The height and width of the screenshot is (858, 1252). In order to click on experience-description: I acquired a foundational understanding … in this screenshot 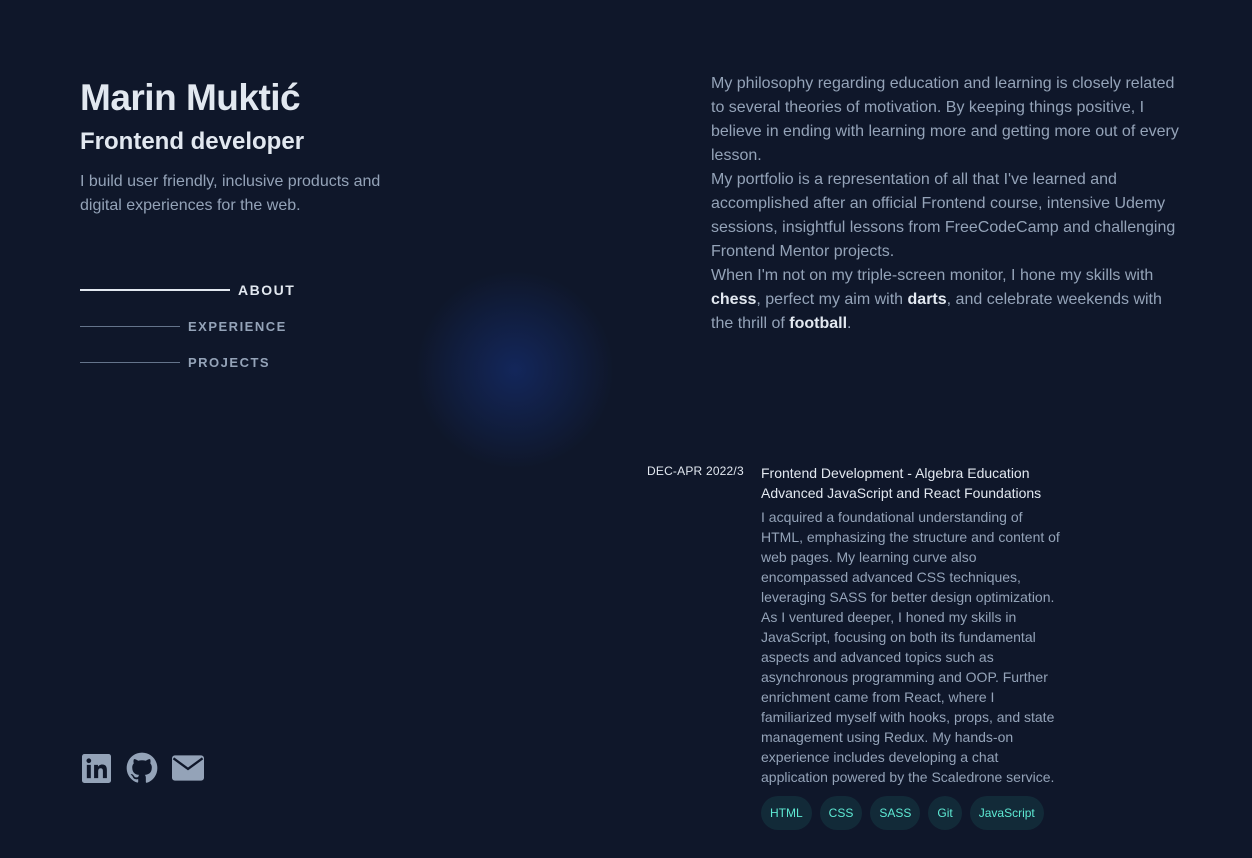, I will do `click(910, 647)`.